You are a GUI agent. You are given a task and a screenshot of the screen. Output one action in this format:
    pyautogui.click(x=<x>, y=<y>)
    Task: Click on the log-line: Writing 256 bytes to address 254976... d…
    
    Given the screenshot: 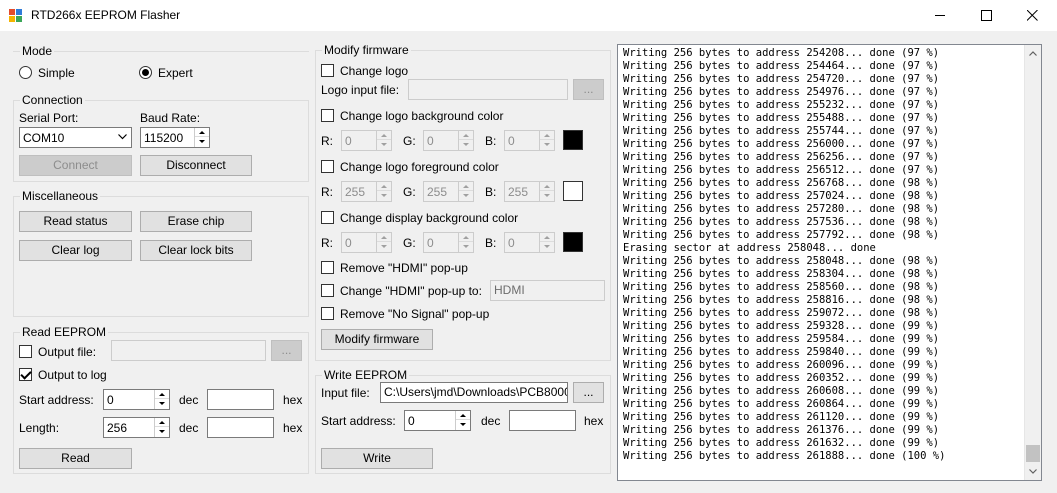 What is the action you would take?
    pyautogui.click(x=781, y=92)
    